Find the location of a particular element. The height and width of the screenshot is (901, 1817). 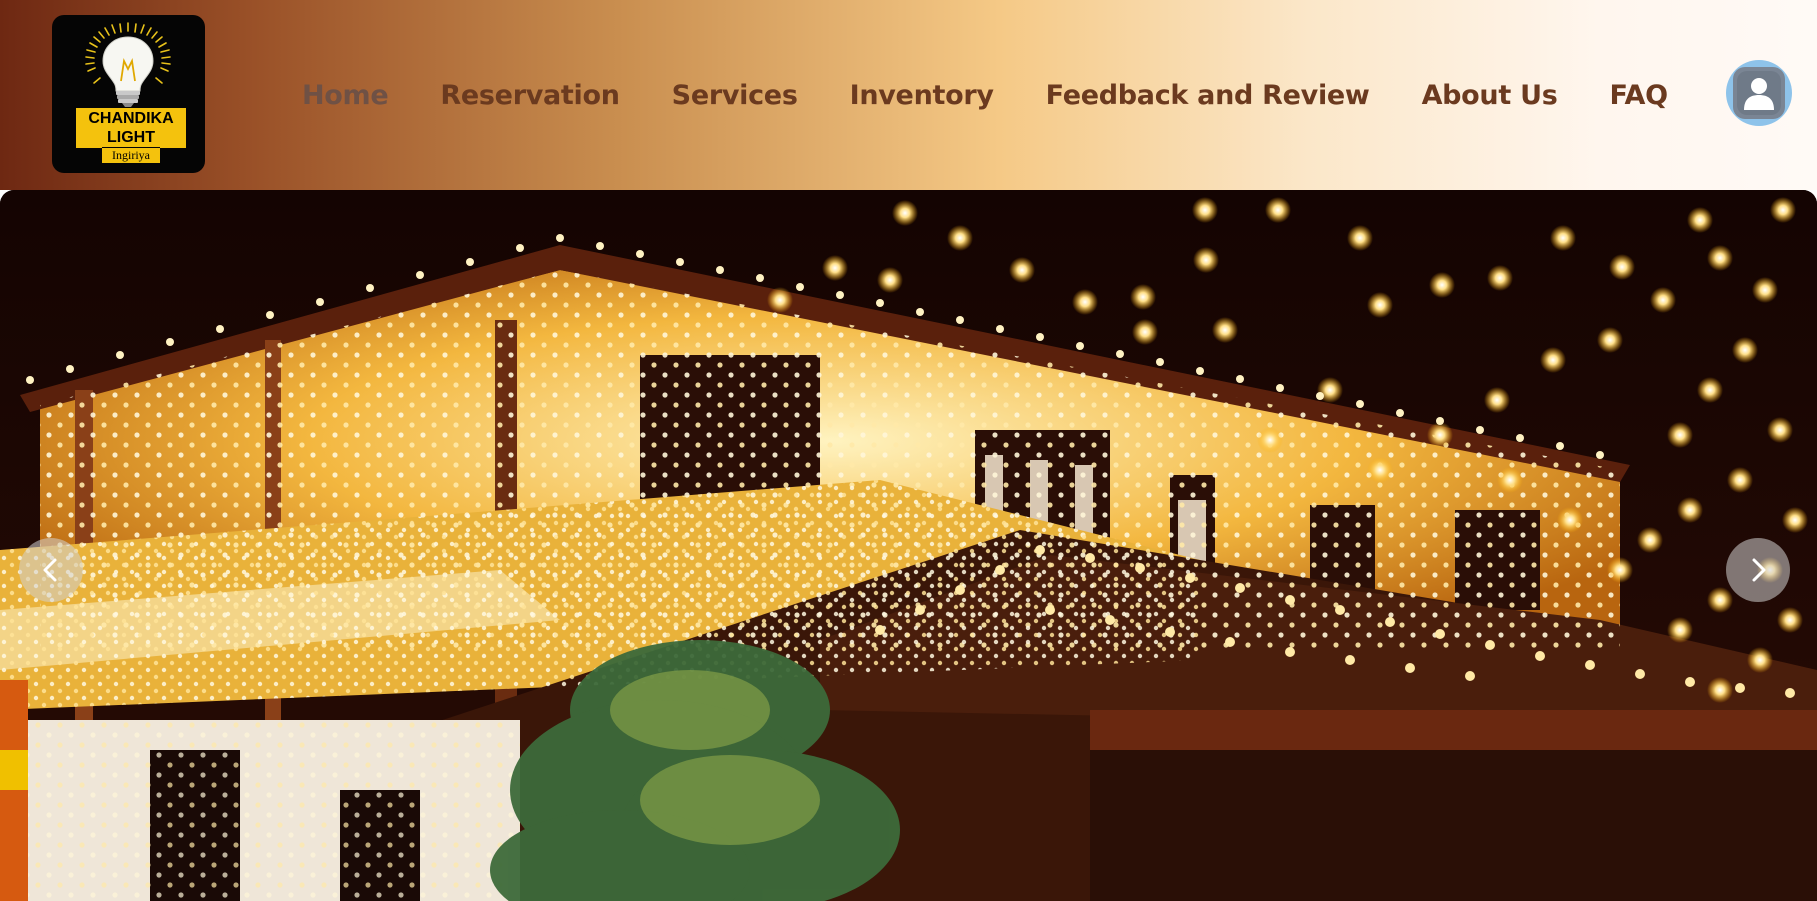

logo-plate: CHANDIKA LIGHT Ingiriya is located at coordinates (131, 136).